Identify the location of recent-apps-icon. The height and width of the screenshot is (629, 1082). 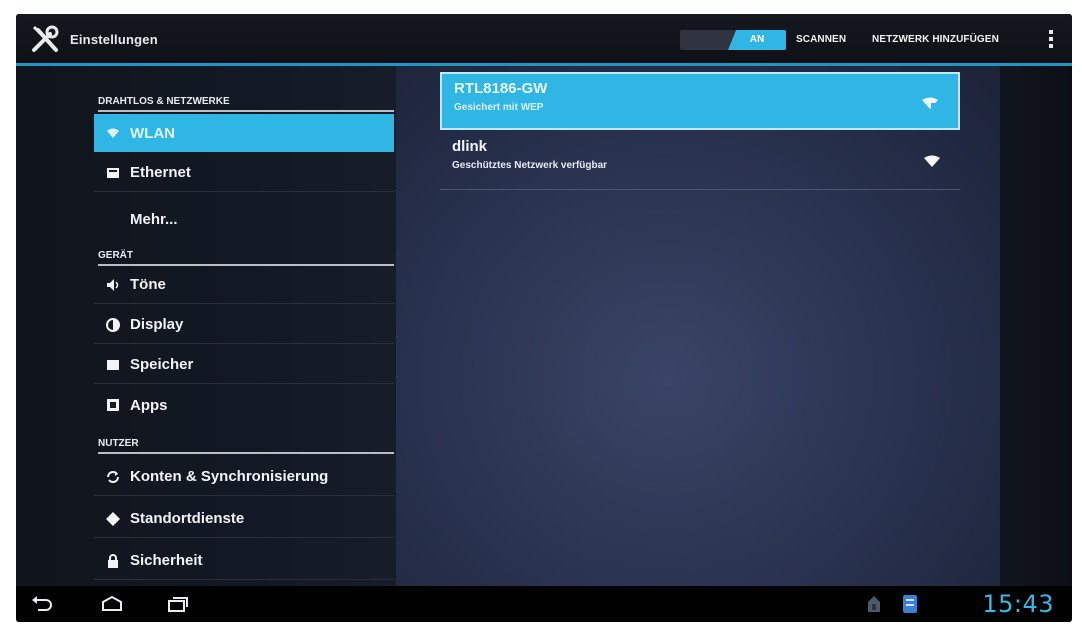
(178, 604).